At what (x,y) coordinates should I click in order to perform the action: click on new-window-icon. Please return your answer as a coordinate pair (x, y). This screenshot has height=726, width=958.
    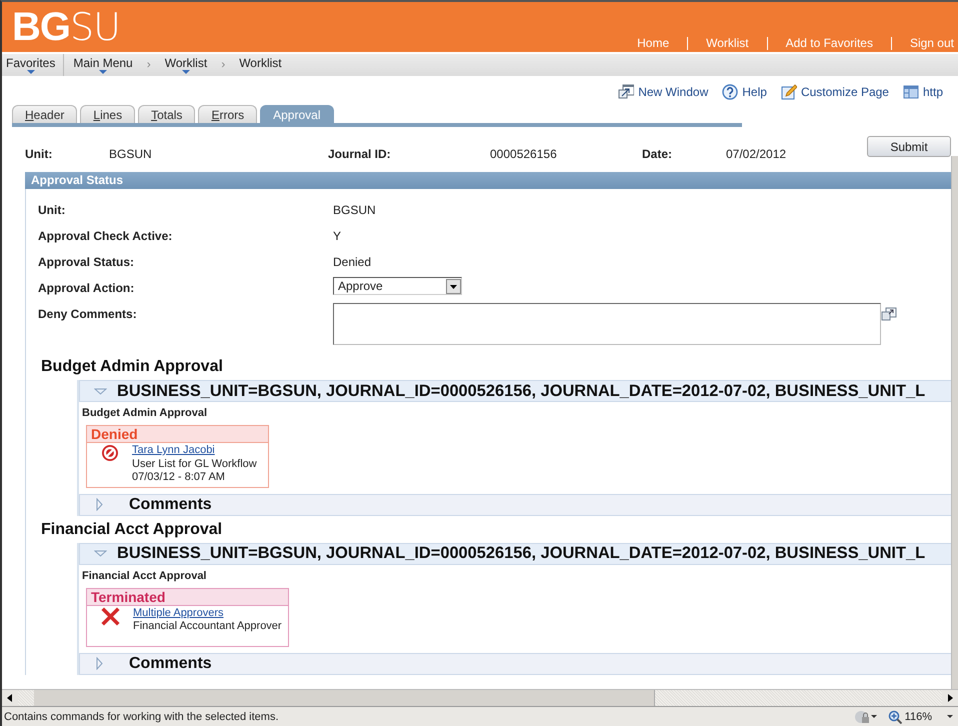
    Looking at the image, I should click on (626, 92).